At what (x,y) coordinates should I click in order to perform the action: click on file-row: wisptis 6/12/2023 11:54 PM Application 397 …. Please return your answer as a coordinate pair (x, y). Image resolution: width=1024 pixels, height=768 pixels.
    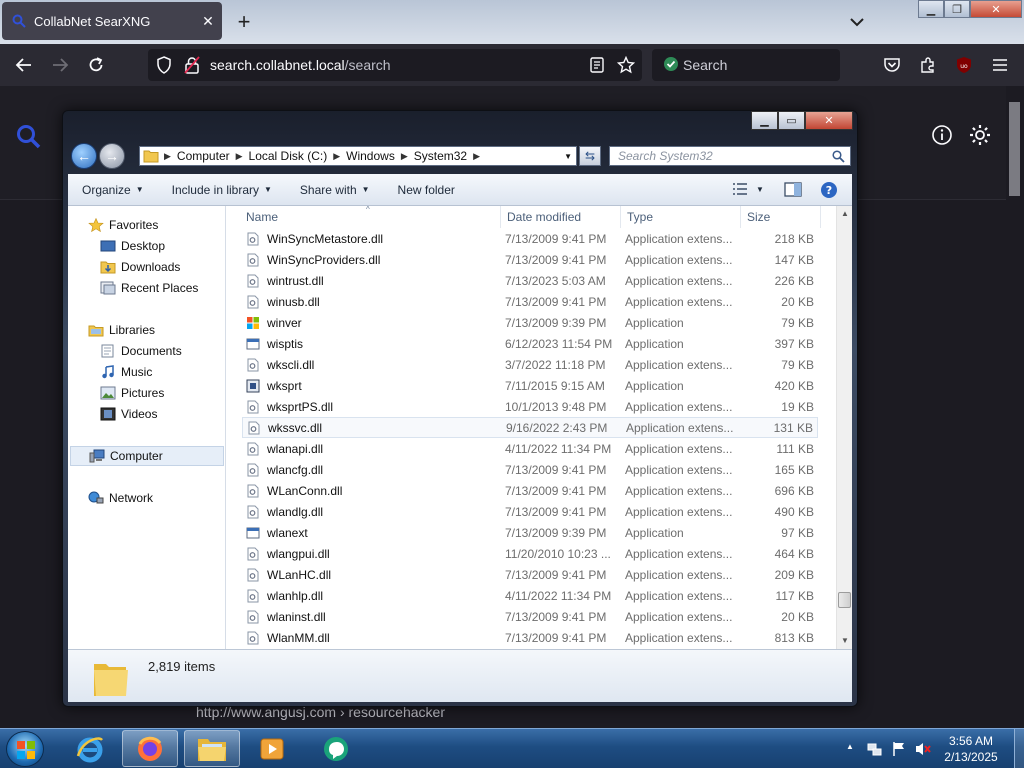
    Looking at the image, I should click on (530, 343).